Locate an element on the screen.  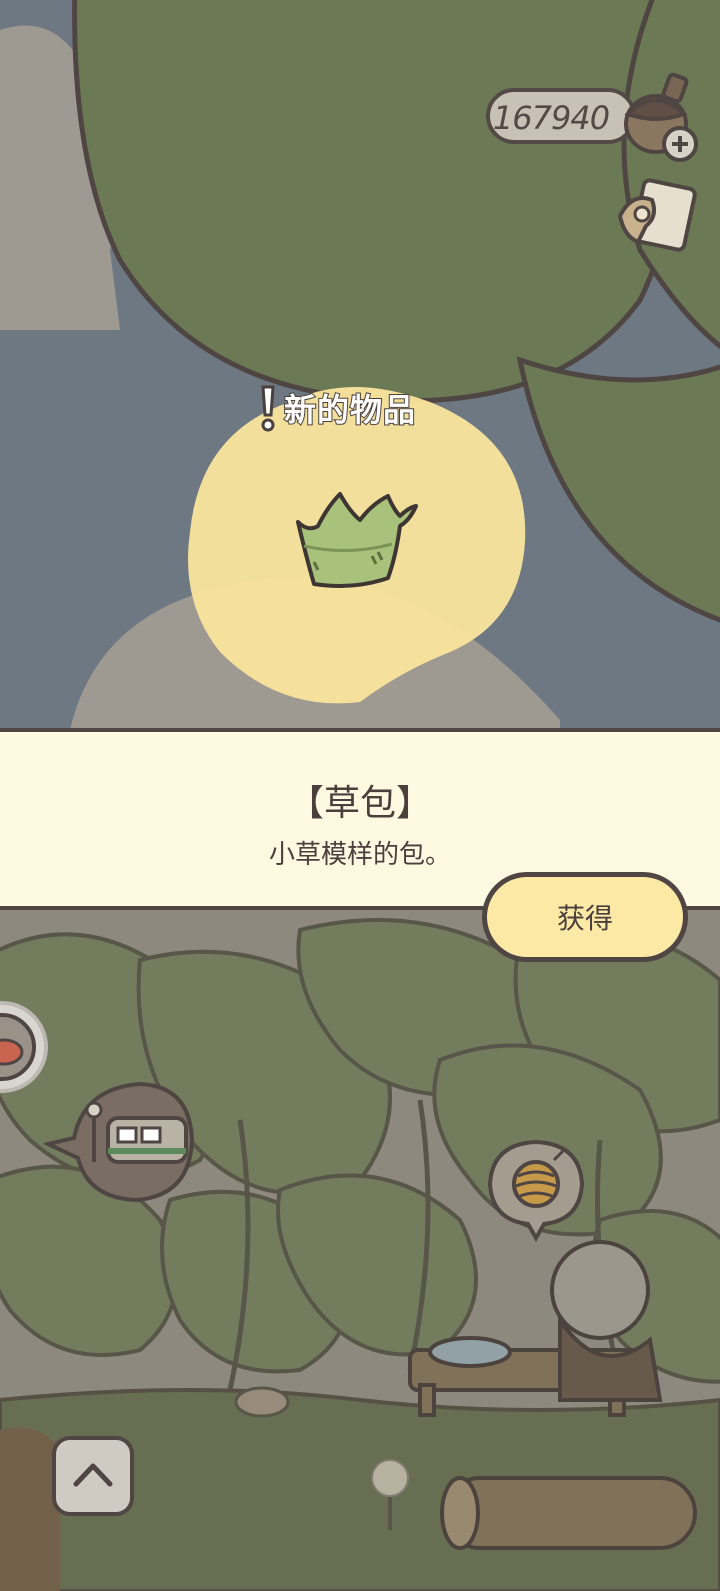
map-button is located at coordinates (655, 216).